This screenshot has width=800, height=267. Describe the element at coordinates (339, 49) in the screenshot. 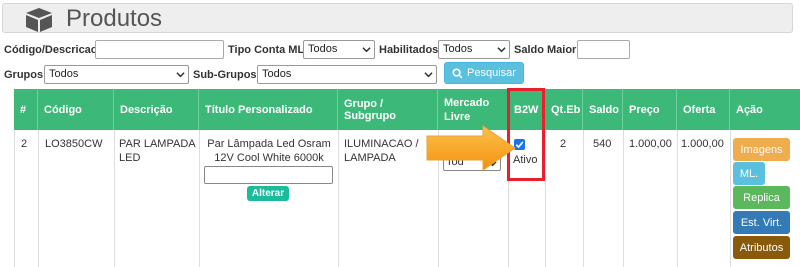

I see `tipo-conta-select: Todos` at that location.